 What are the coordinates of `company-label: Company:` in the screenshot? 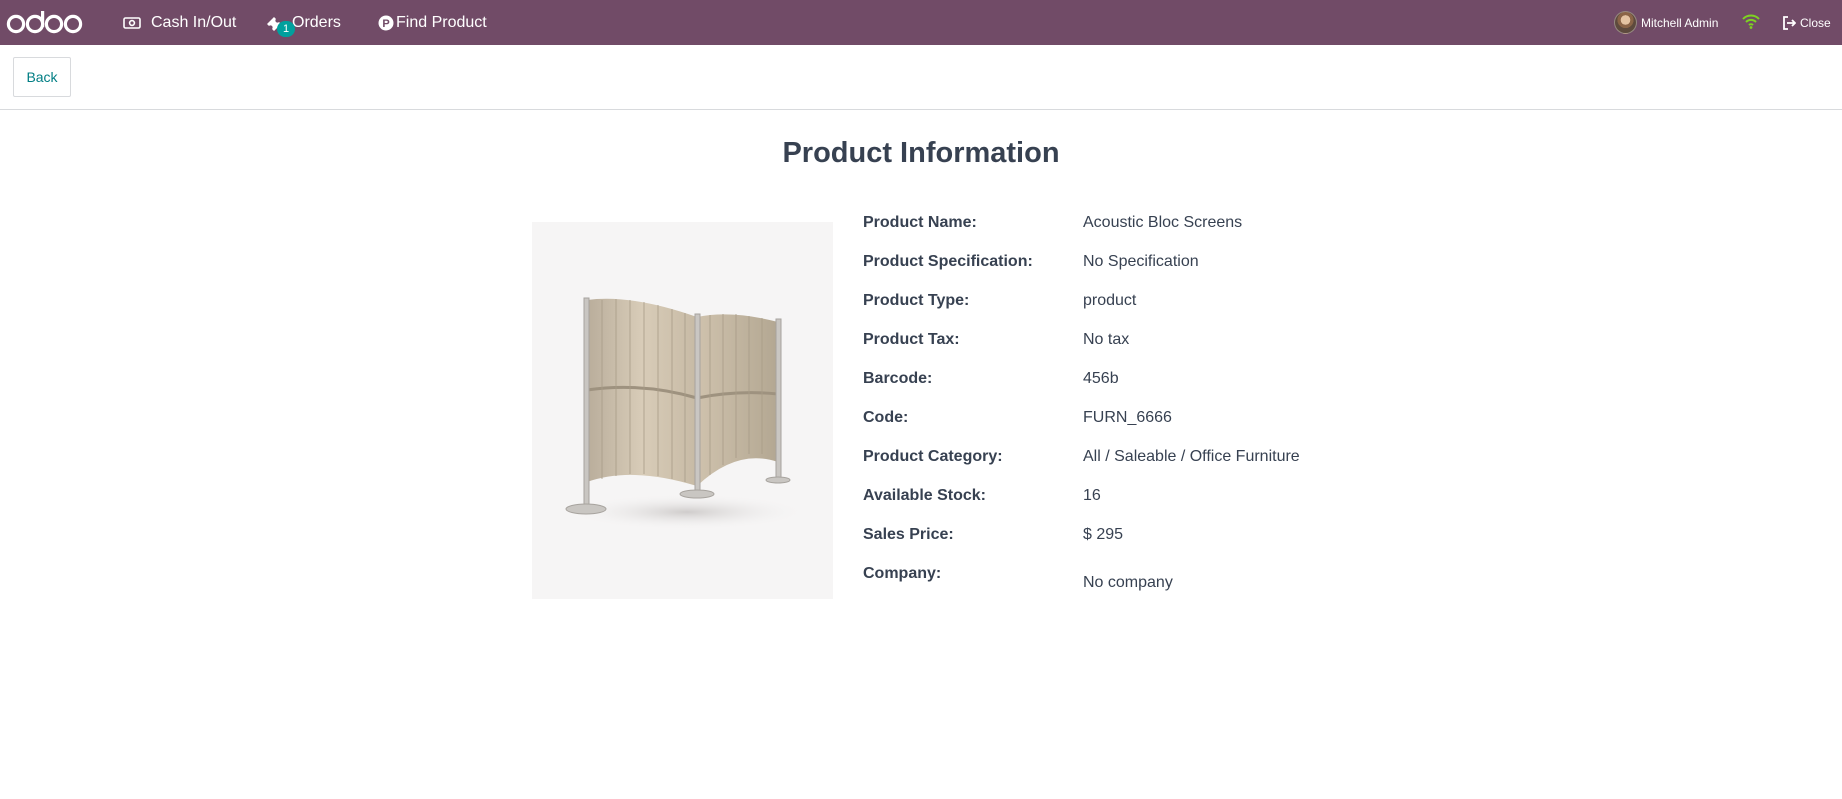 It's located at (902, 573).